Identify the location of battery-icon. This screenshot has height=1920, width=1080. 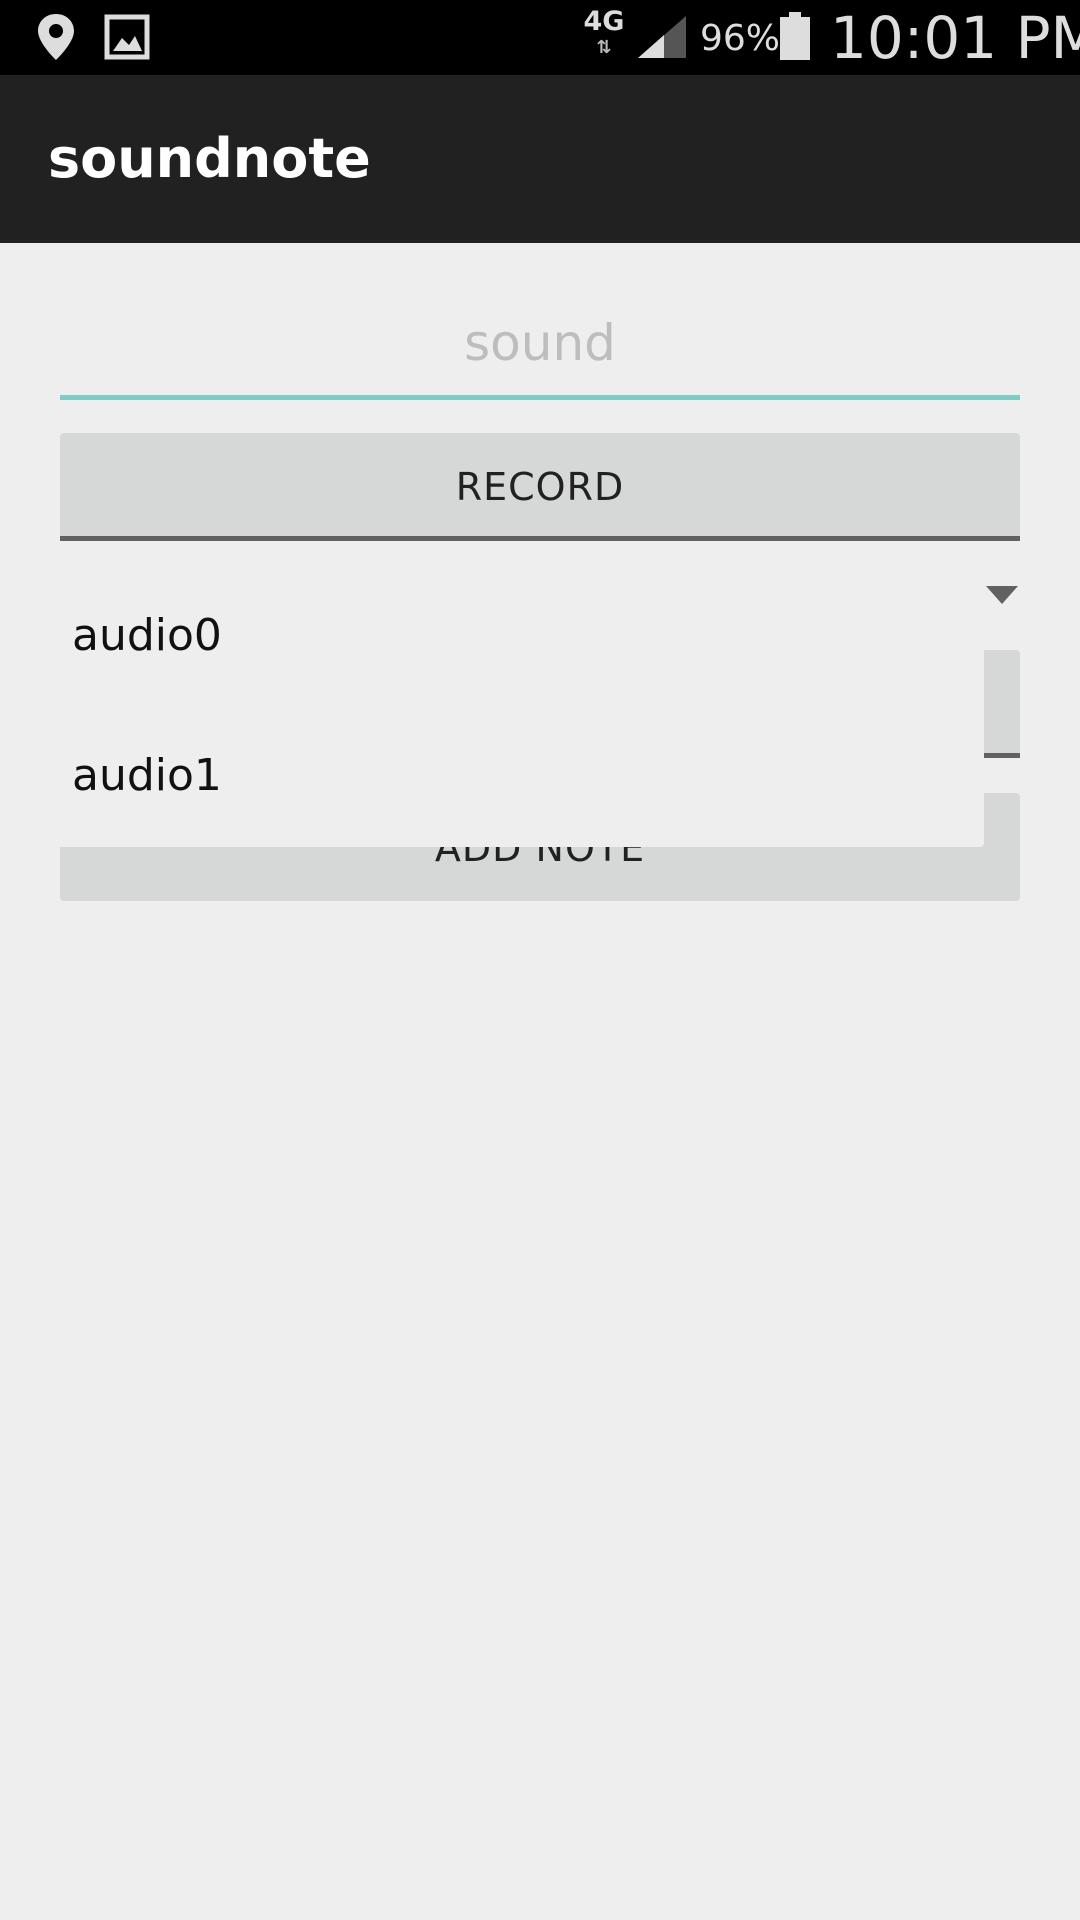
(795, 36).